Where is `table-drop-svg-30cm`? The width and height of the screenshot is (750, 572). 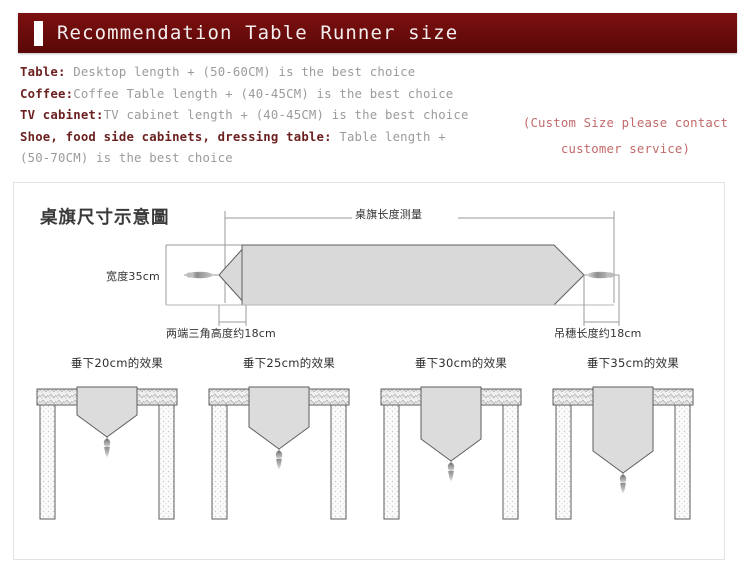
table-drop-svg-30cm is located at coordinates (451, 453).